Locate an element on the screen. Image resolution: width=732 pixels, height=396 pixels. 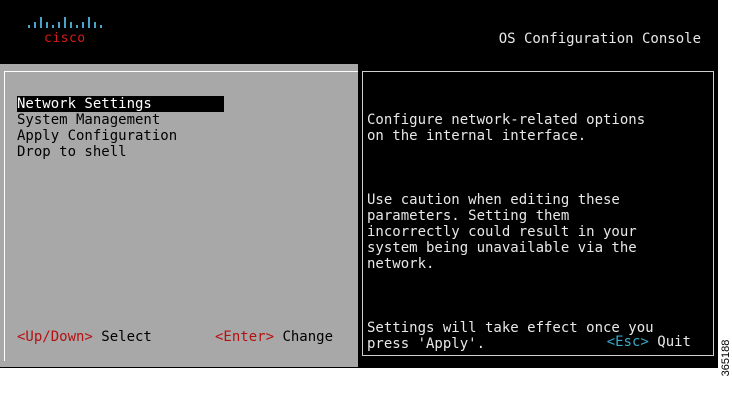
cisco-bars-icon is located at coordinates (65, 22).